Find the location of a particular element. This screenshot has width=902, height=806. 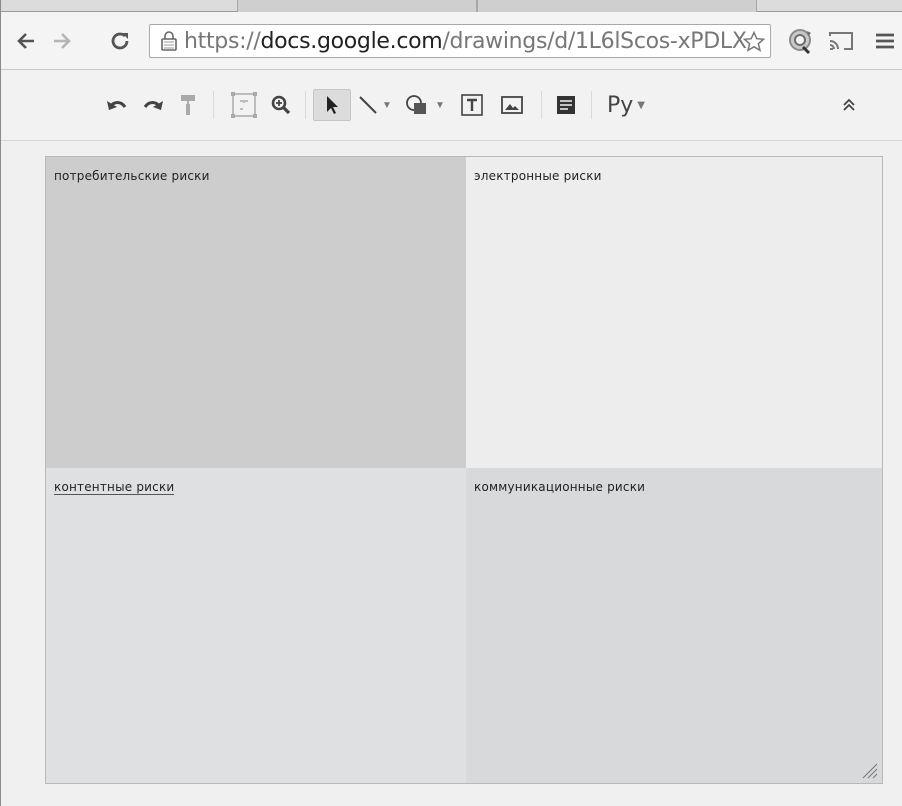

tab-strip is located at coordinates (451, 6).